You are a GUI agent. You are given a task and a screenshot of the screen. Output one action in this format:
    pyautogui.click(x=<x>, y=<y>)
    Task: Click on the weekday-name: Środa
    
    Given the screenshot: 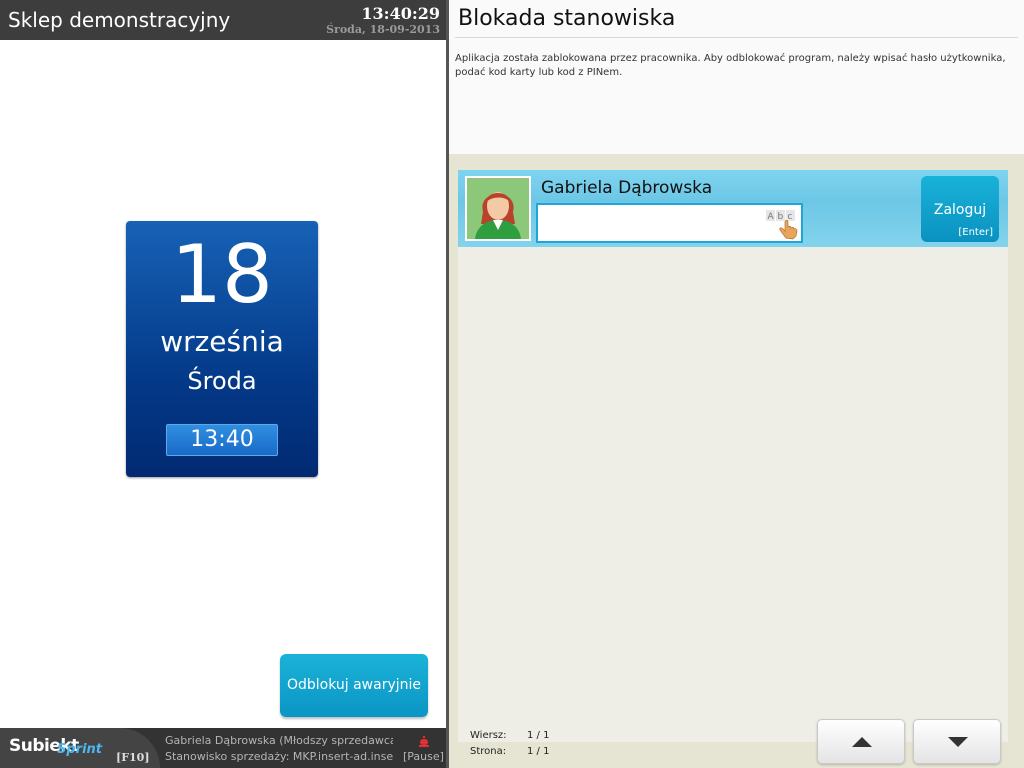 What is the action you would take?
    pyautogui.click(x=222, y=381)
    